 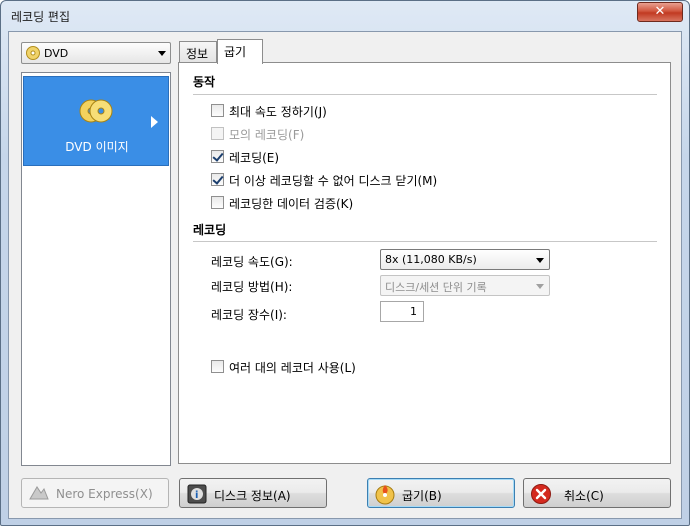 What do you see at coordinates (541, 494) in the screenshot?
I see `cancel-icon` at bounding box center [541, 494].